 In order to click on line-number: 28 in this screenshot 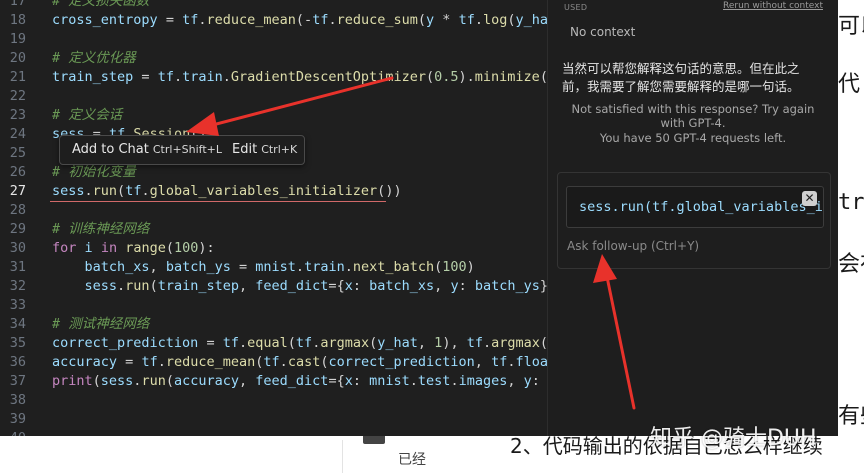, I will do `click(17, 210)`.